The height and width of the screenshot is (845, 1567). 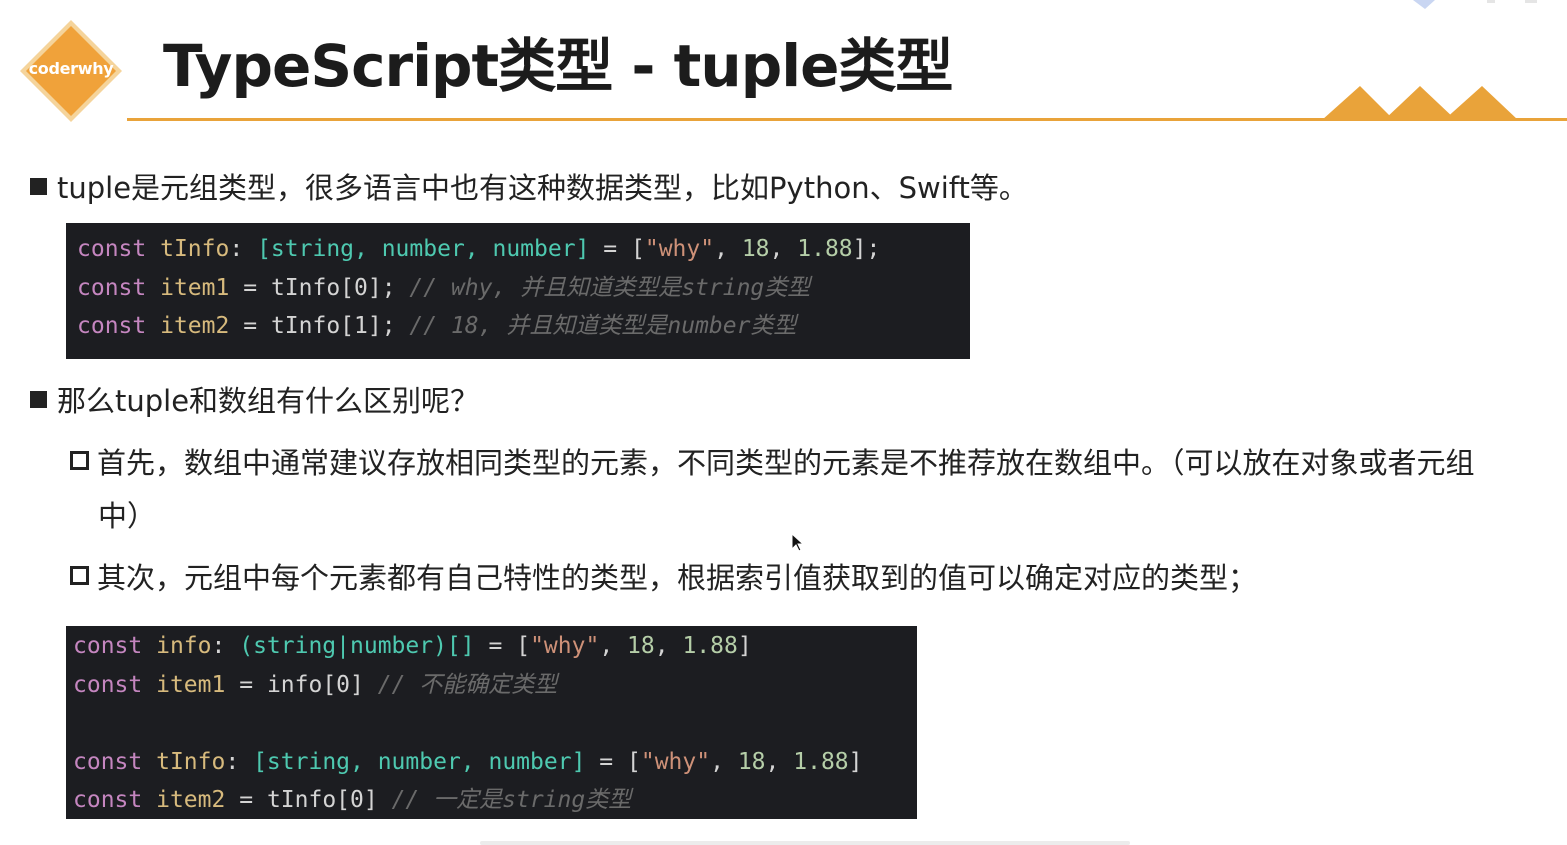 What do you see at coordinates (268, 401) in the screenshot?
I see `bullet-text: 那么tuple和数组有什么区别呢？` at bounding box center [268, 401].